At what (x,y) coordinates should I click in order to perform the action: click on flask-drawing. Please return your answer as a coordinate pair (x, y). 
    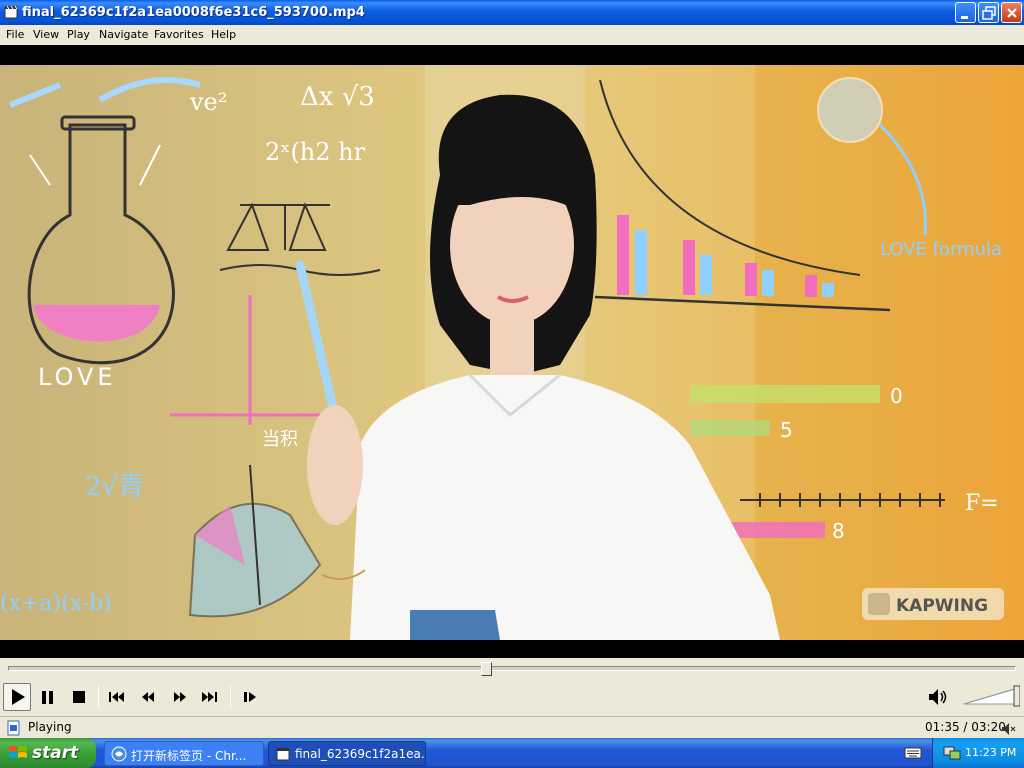
    Looking at the image, I should click on (101, 240).